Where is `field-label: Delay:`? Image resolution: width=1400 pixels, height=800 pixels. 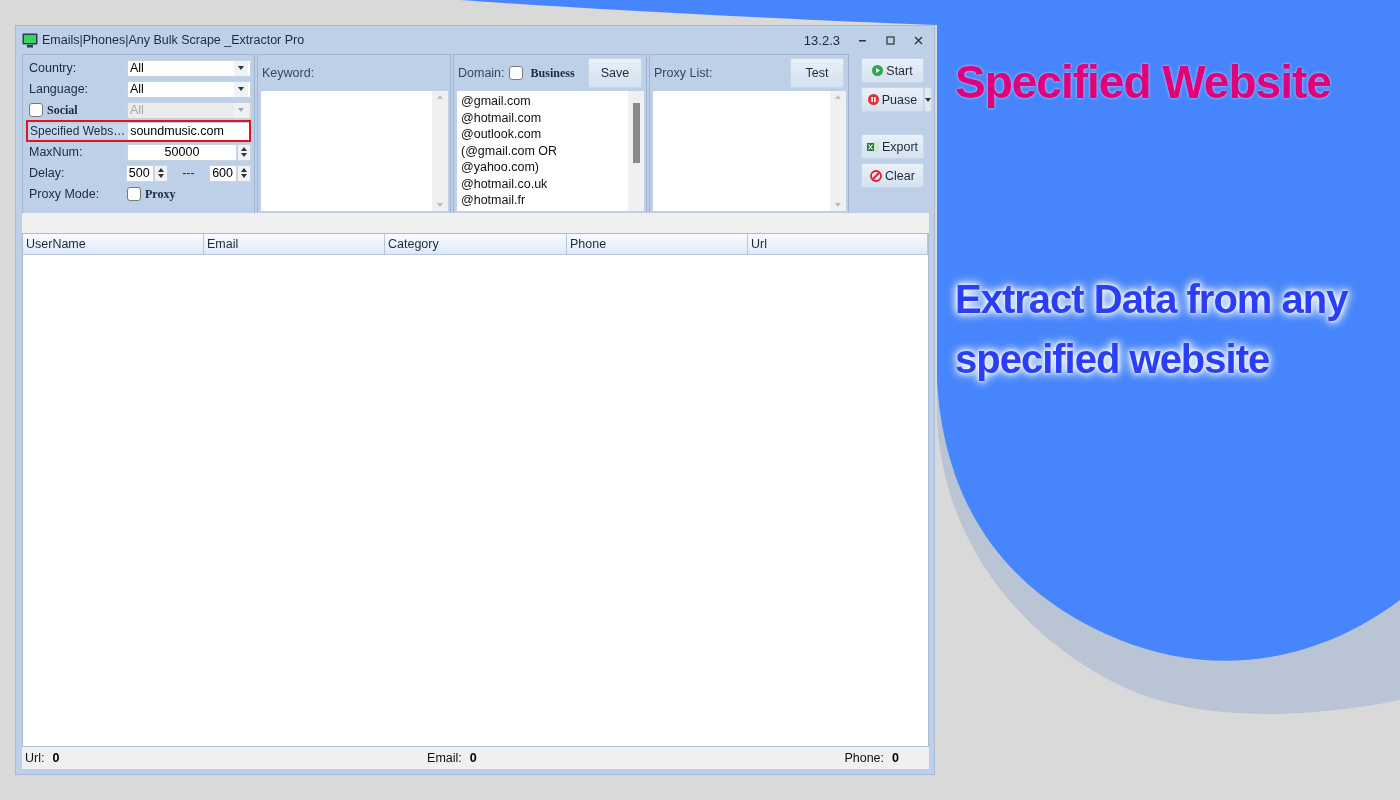
field-label: Delay: is located at coordinates (47, 173).